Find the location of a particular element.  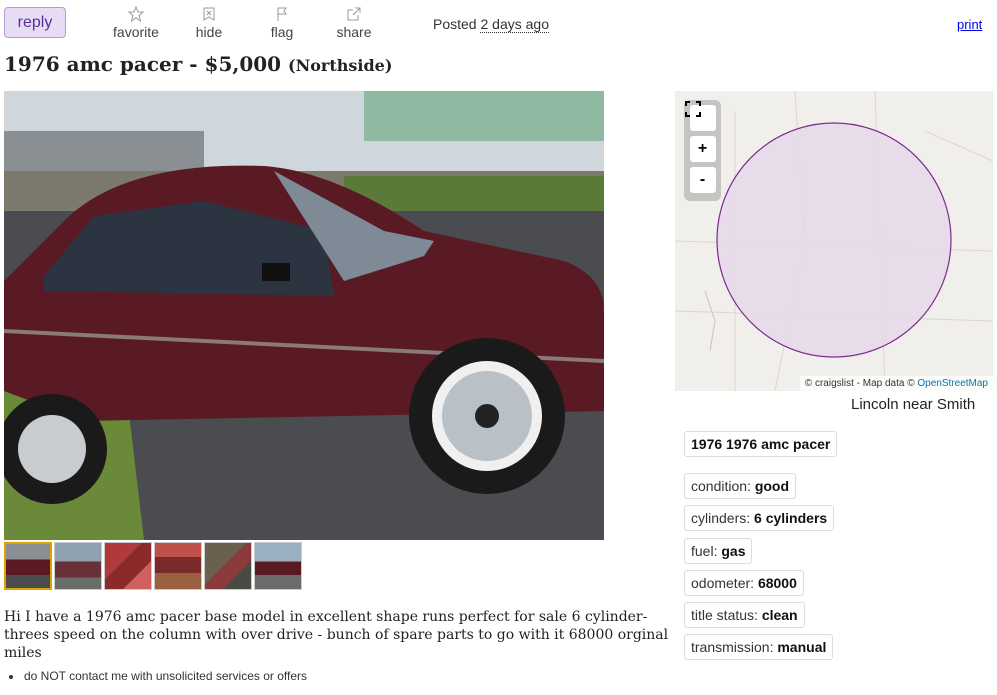

star-icon is located at coordinates (136, 14).